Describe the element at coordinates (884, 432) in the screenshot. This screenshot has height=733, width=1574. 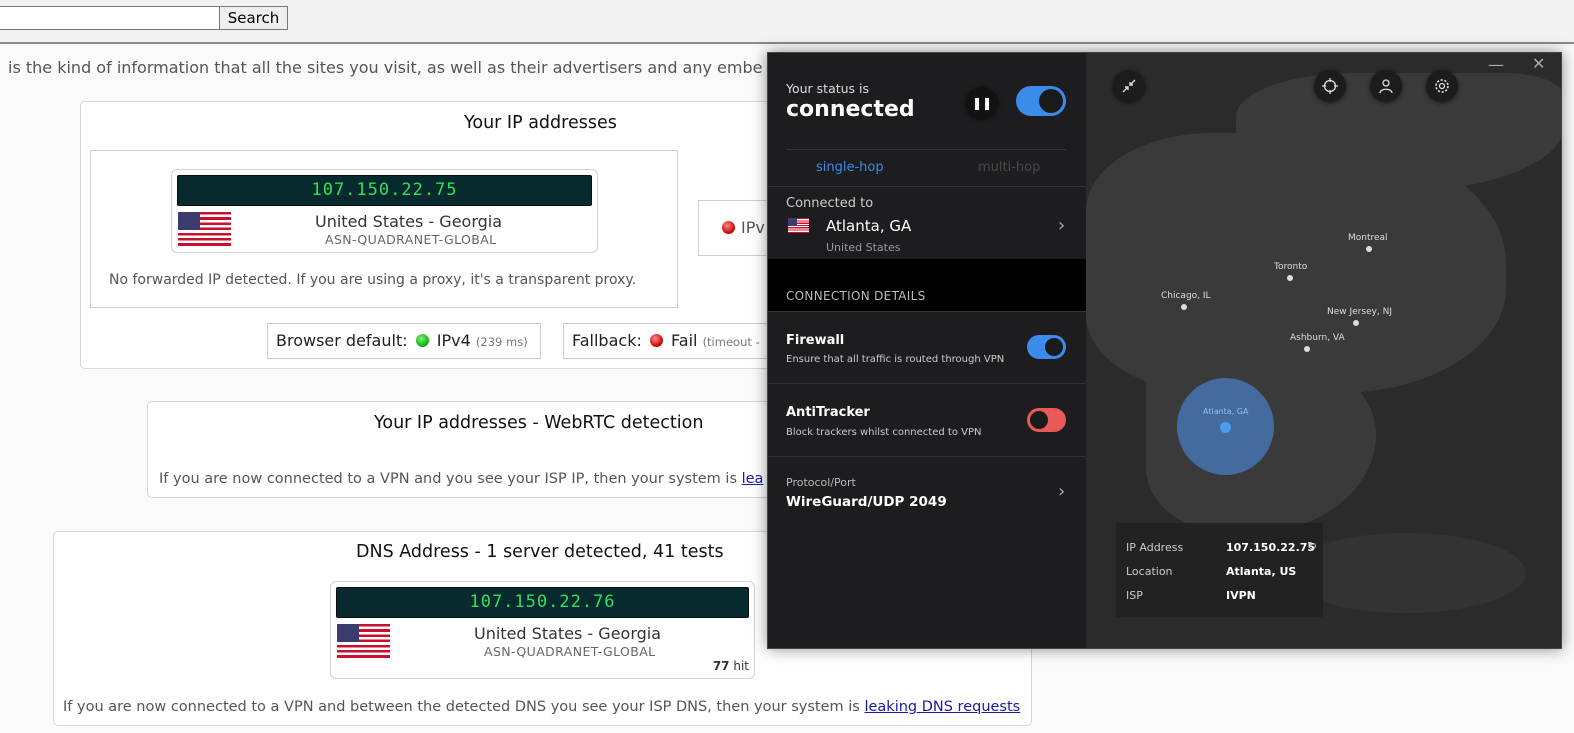
I see `antitracker-subtitle: Block trackers whilst connected to VPN` at that location.